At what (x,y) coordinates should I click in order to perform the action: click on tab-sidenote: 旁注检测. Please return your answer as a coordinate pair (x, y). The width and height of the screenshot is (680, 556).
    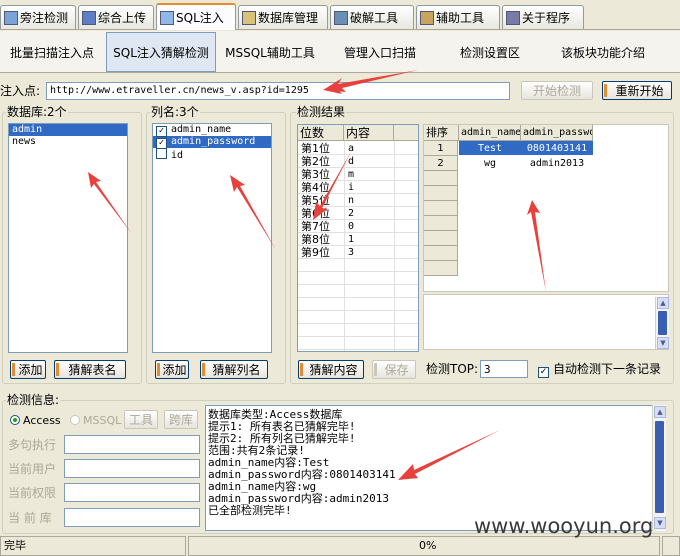
    Looking at the image, I should click on (38, 17).